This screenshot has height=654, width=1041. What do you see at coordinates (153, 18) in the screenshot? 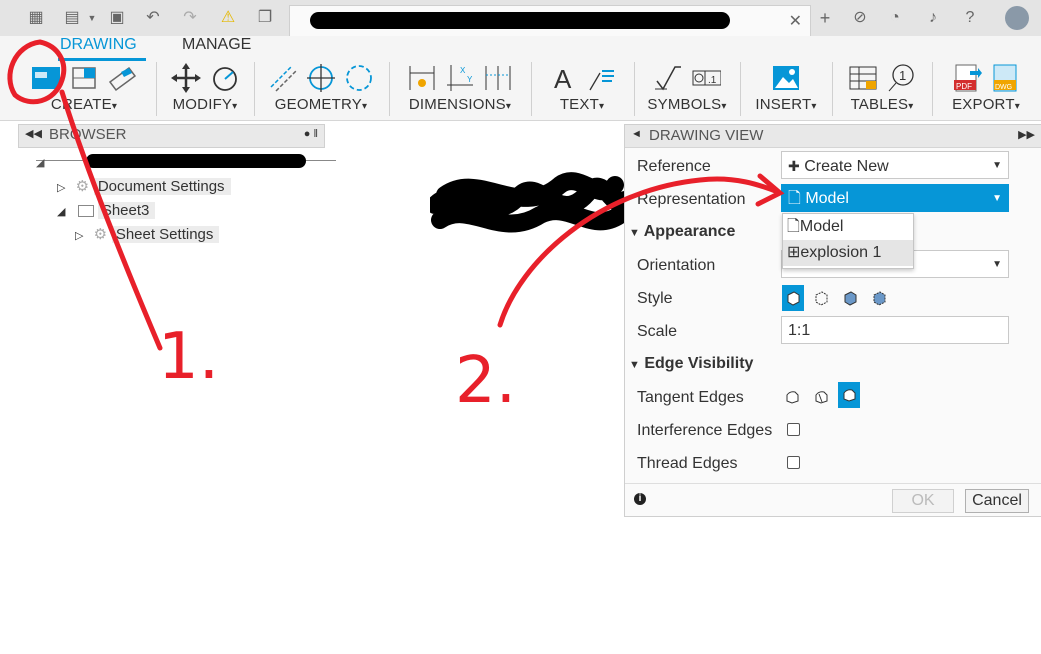
I see `undo-icon: ↶` at bounding box center [153, 18].